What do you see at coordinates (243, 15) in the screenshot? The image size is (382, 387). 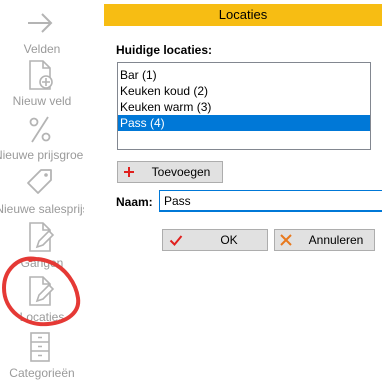 I see `dialog-title: Locaties` at bounding box center [243, 15].